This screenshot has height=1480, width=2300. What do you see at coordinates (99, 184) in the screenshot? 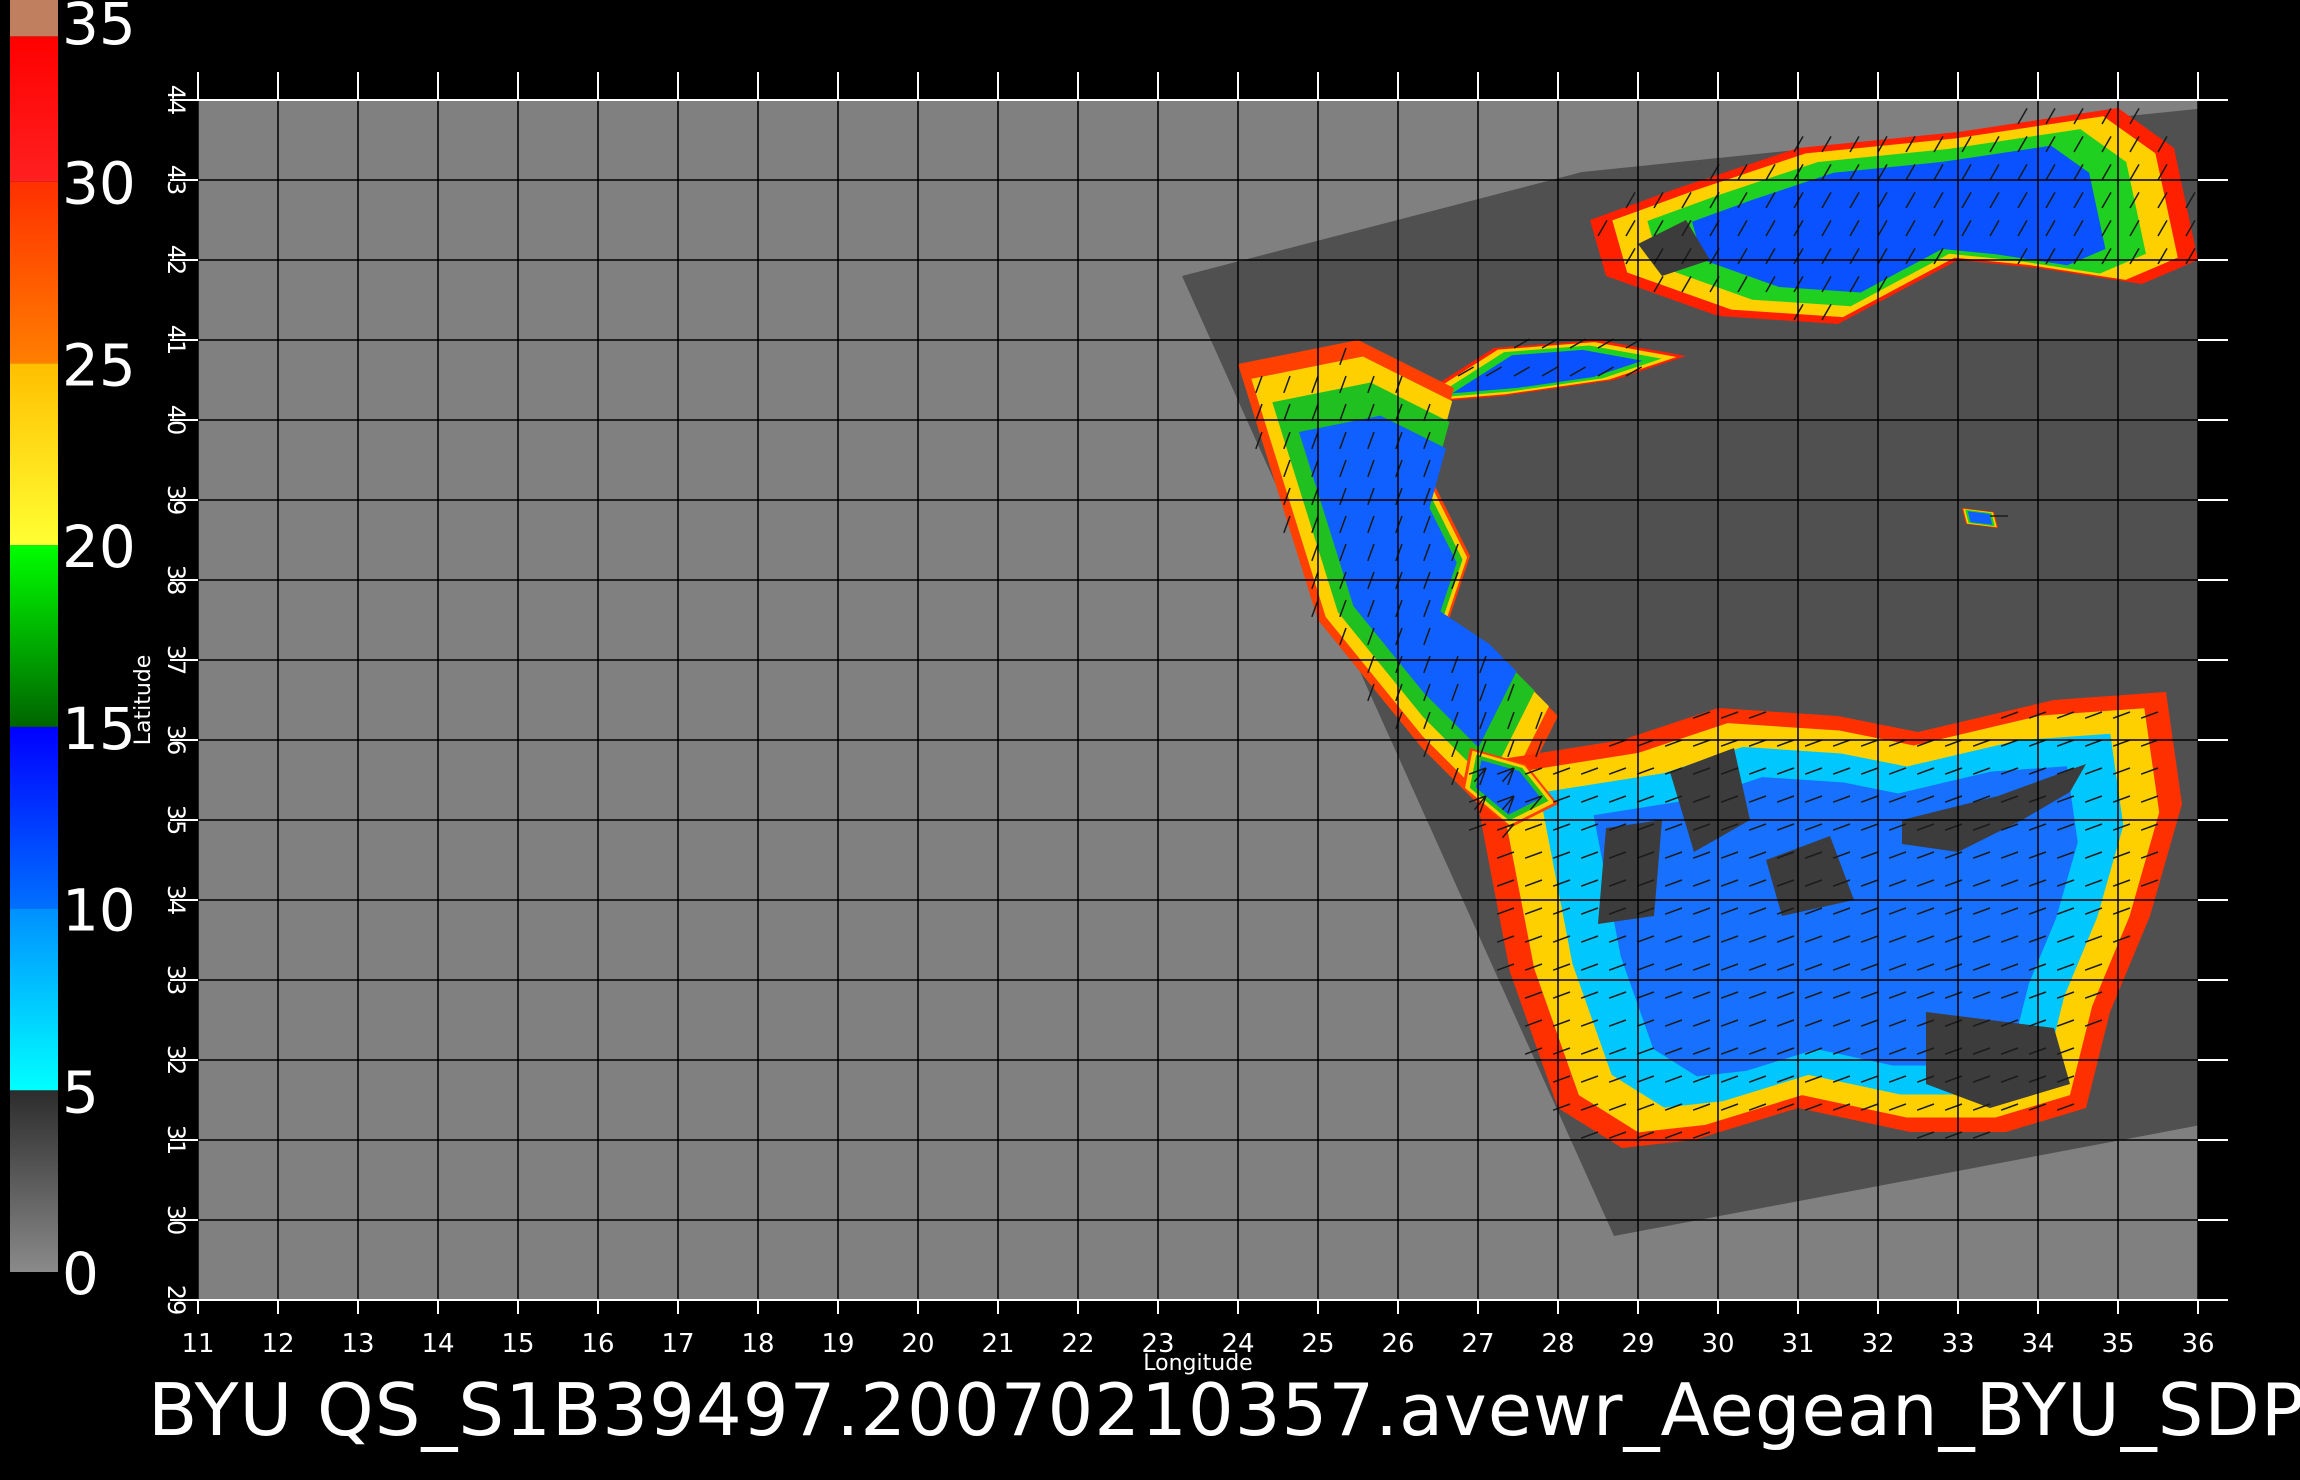
I see `color-bar-label: 30` at bounding box center [99, 184].